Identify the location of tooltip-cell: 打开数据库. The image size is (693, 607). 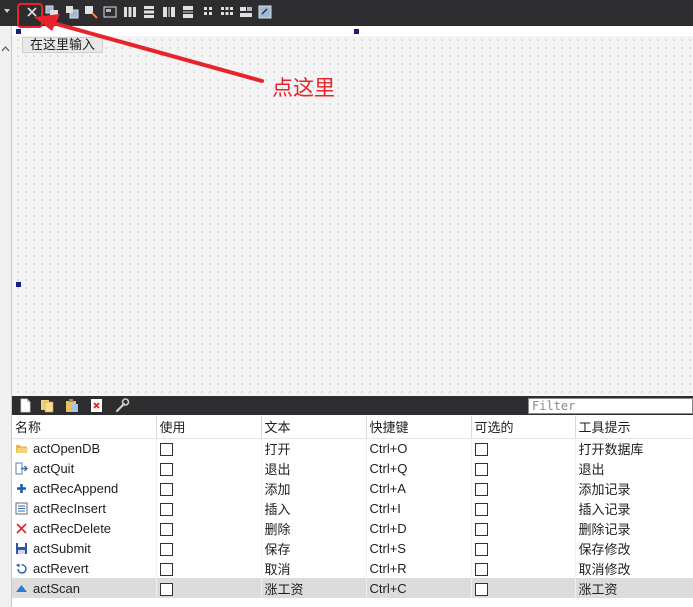
(634, 448).